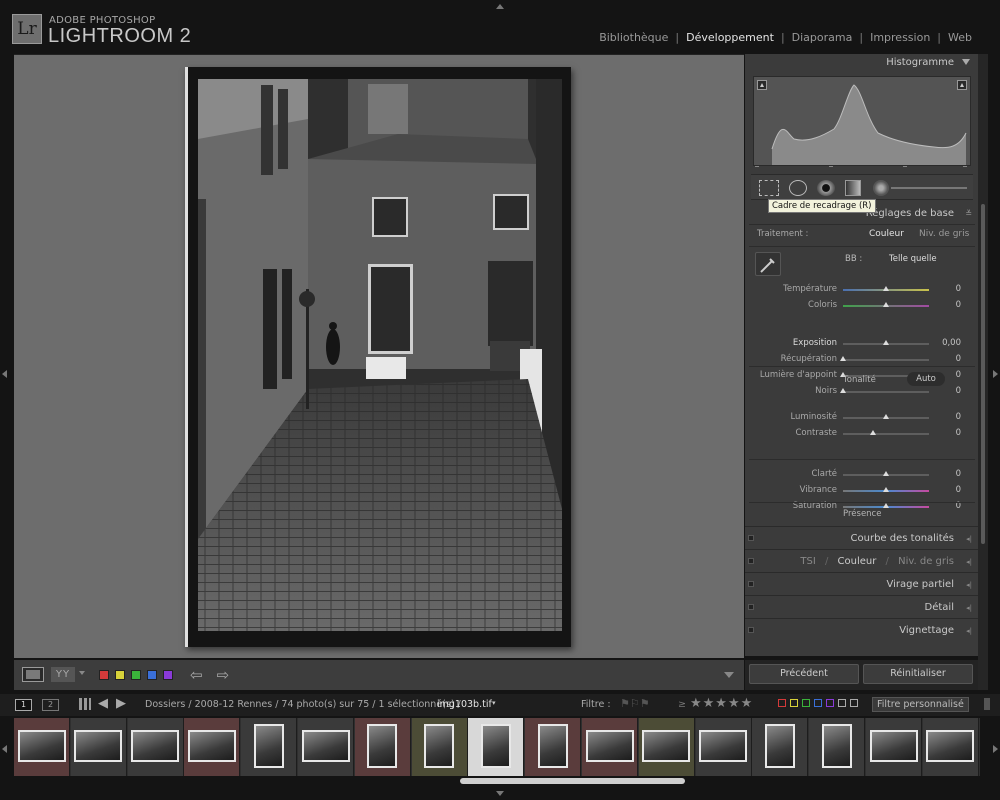 This screenshot has height=800, width=1000. Describe the element at coordinates (886, 432) in the screenshot. I see `contrast-slider` at that location.